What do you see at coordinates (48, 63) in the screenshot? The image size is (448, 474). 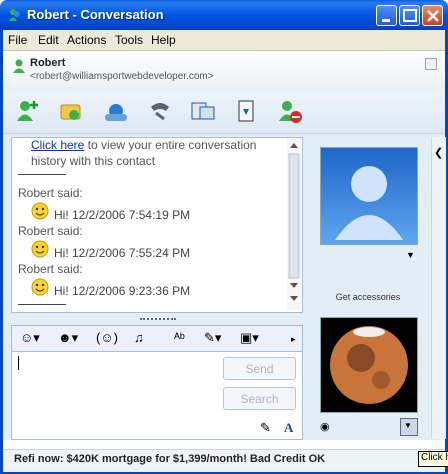 I see `contact-name: Robert` at bounding box center [48, 63].